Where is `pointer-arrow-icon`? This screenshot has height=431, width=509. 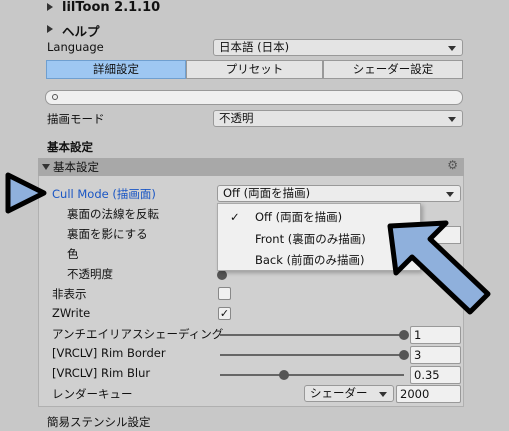
pointer-arrow-icon is located at coordinates (439, 267).